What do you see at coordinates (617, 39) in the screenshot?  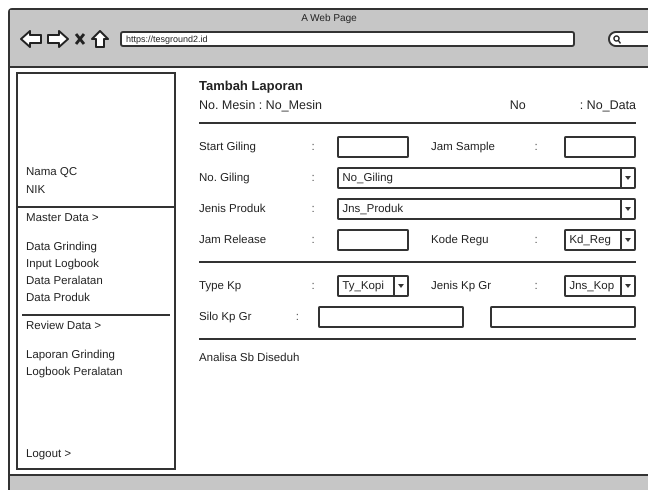 I see `search-icon` at bounding box center [617, 39].